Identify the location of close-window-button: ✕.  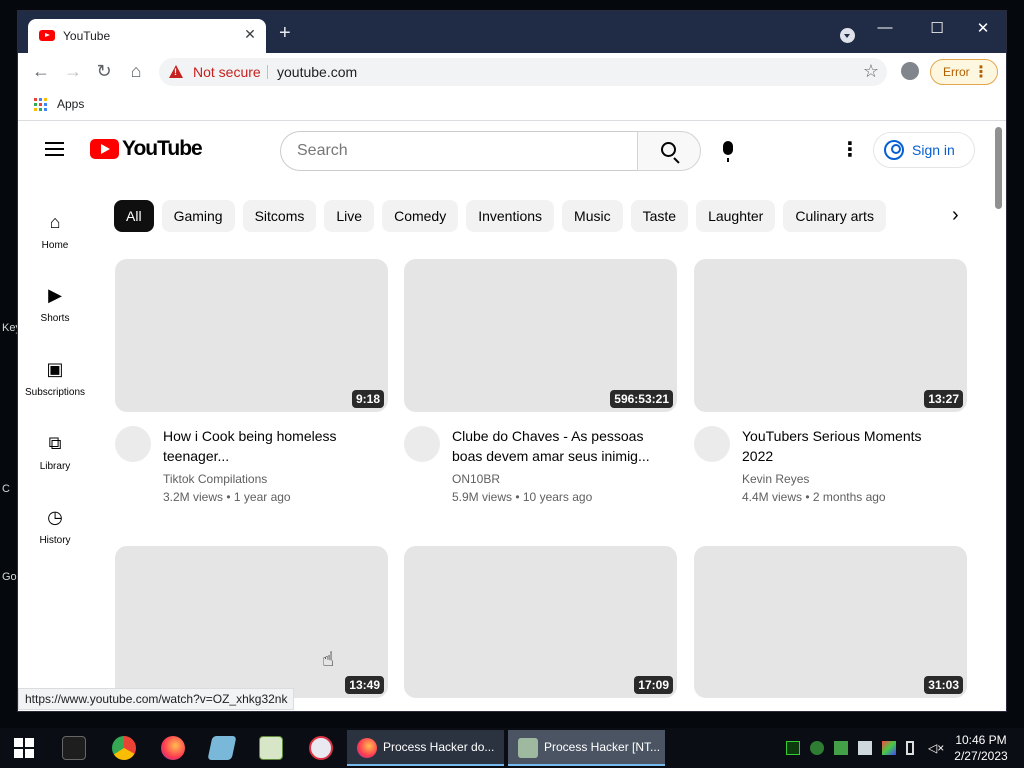
(983, 28).